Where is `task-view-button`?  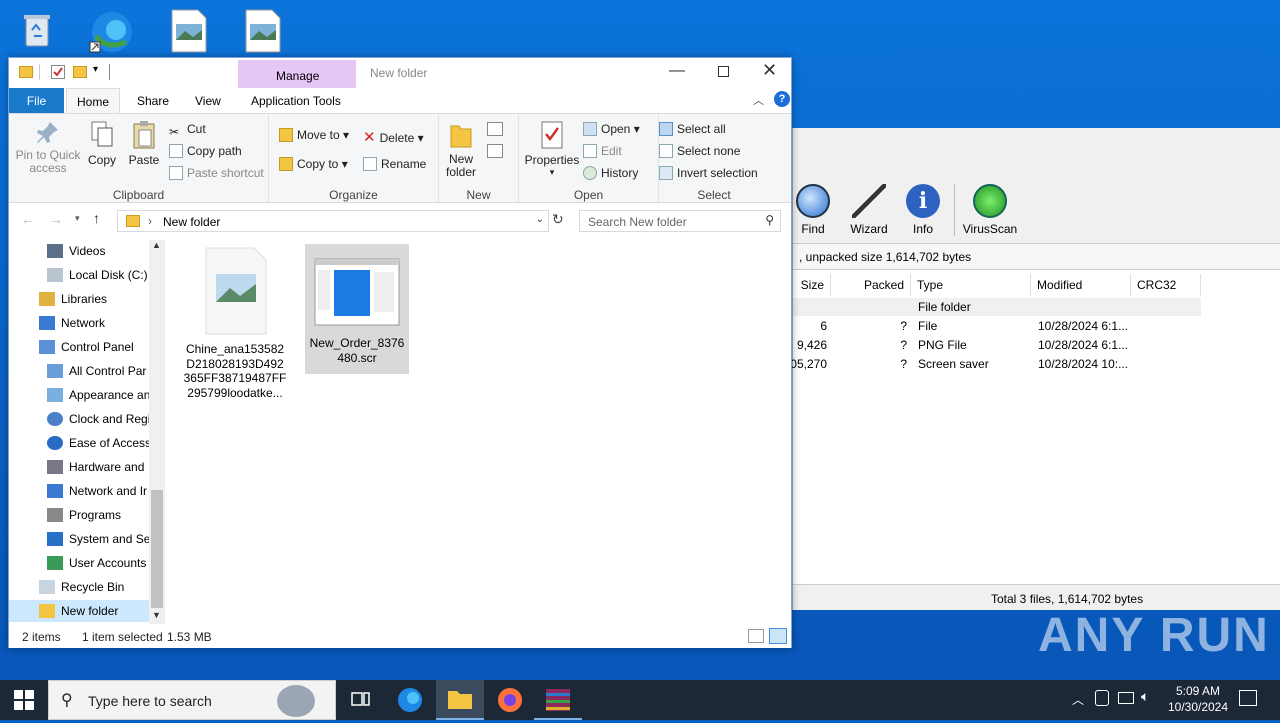
task-view-button is located at coordinates (360, 700).